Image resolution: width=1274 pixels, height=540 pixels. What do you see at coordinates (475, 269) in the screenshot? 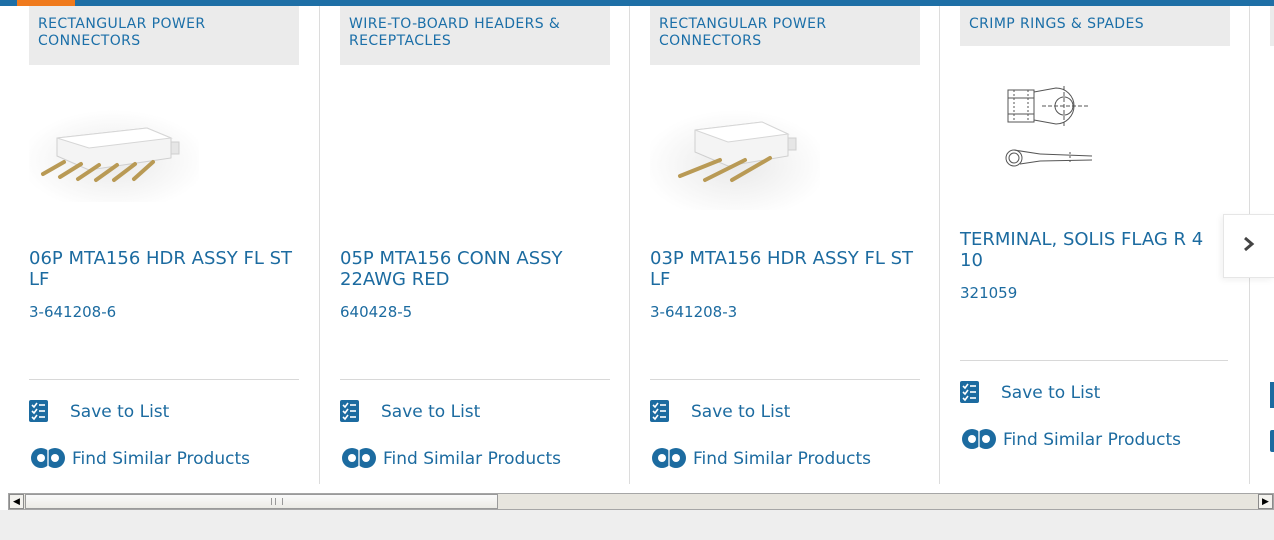
I see `product-title-link: 05P MTA156 CONN ASSY 22AWG RED` at bounding box center [475, 269].